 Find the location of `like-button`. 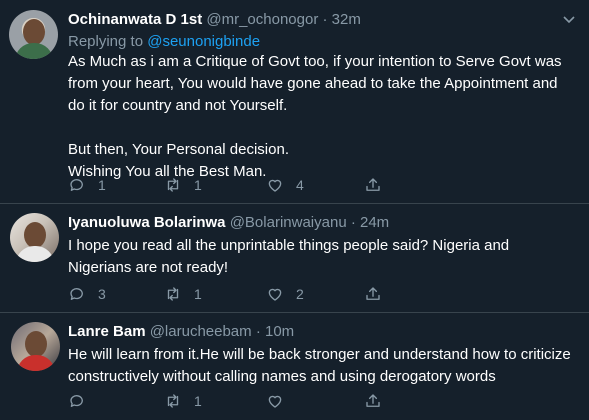

like-button is located at coordinates (281, 401).